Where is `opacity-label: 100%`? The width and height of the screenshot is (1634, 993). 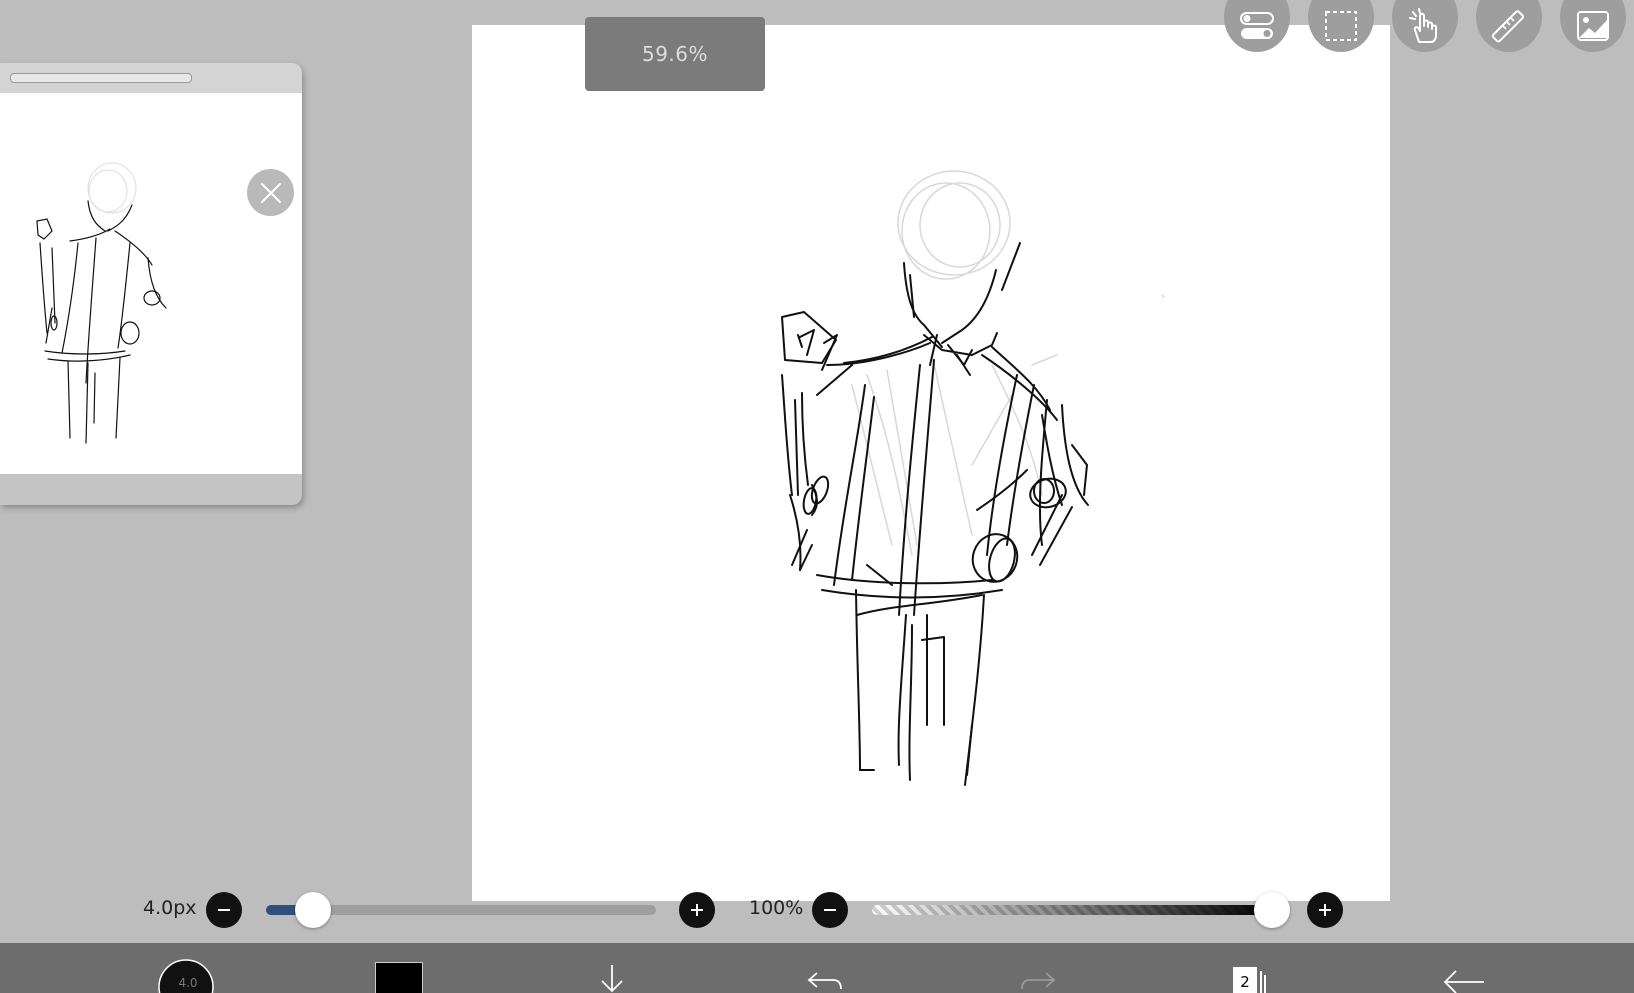 opacity-label: 100% is located at coordinates (776, 908).